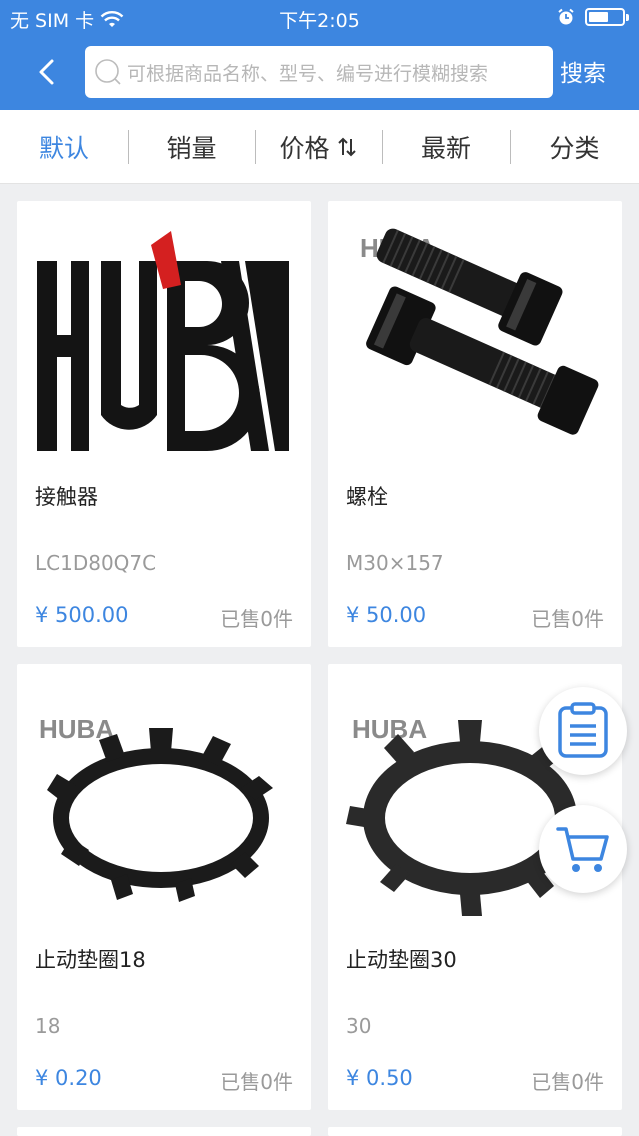 This screenshot has width=639, height=1136. I want to click on tab-sales-label: 销量, so click(191, 148).